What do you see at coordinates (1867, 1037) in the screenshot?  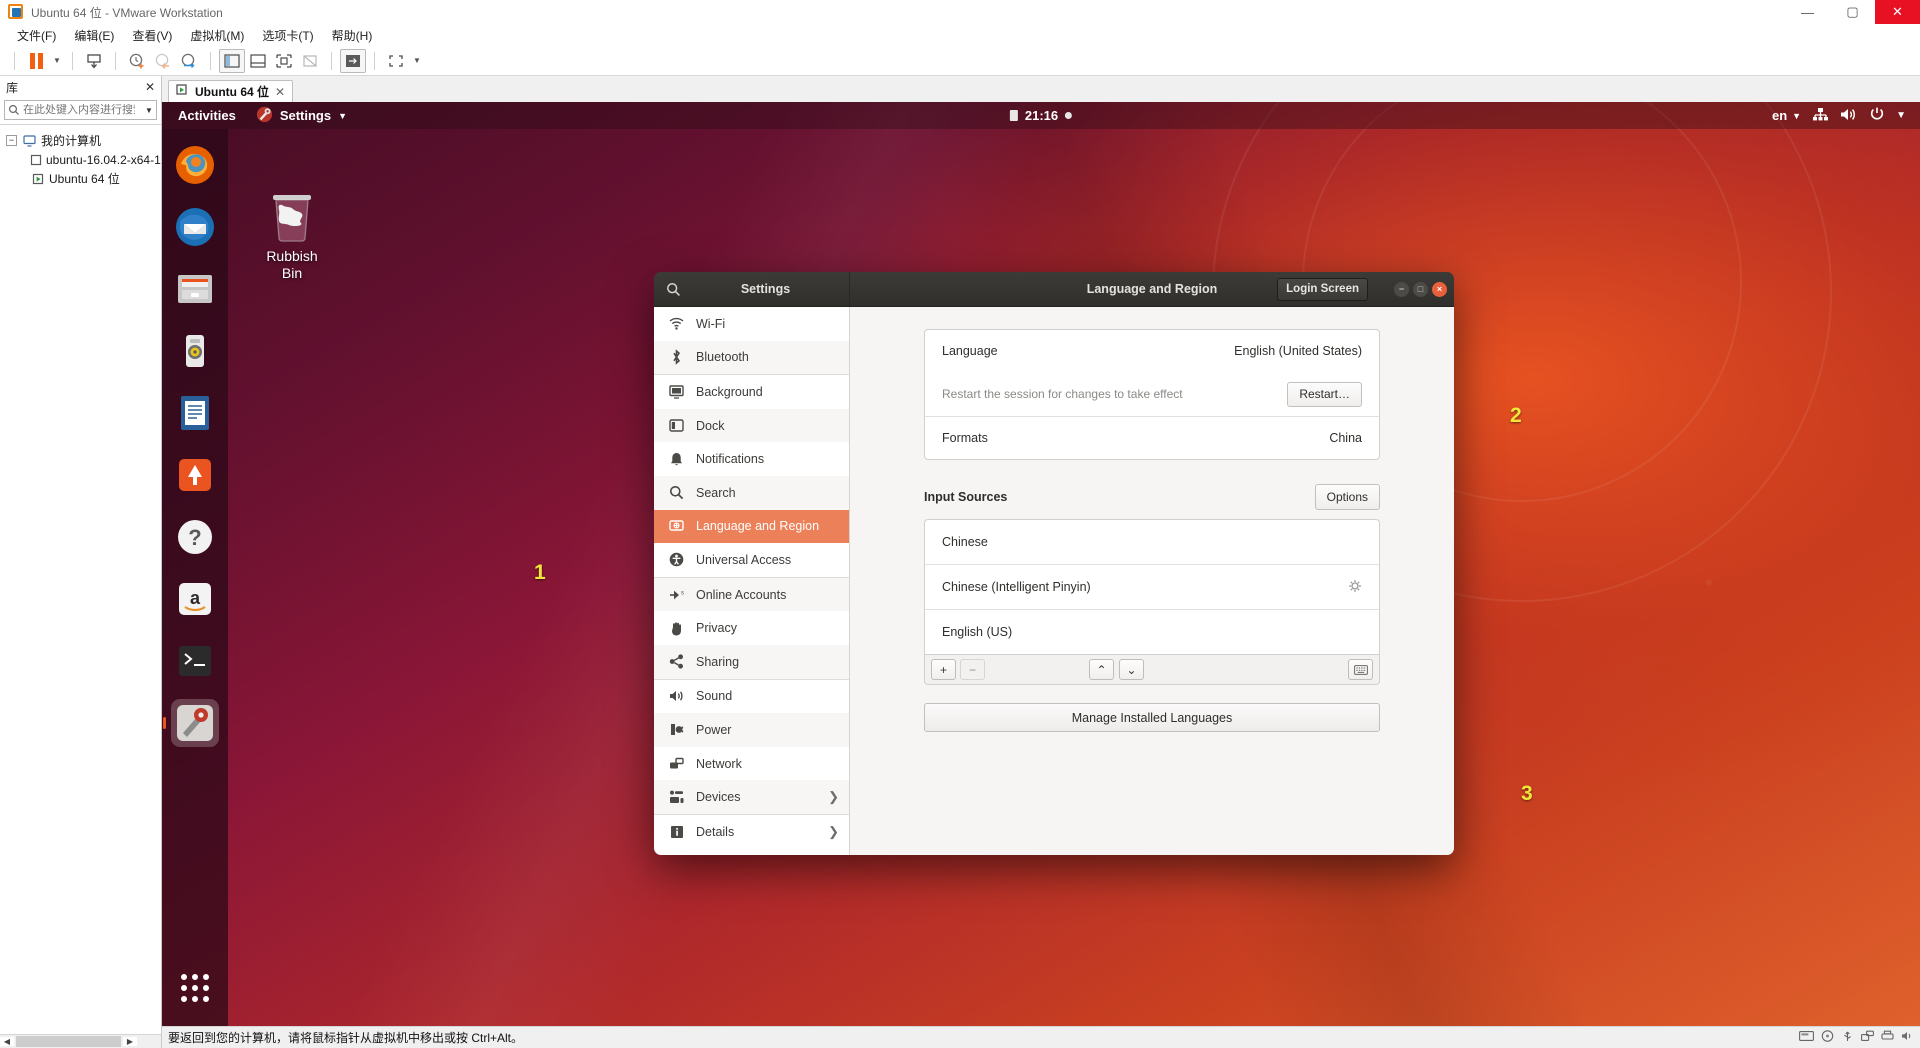 I see `network-adapter-icon` at bounding box center [1867, 1037].